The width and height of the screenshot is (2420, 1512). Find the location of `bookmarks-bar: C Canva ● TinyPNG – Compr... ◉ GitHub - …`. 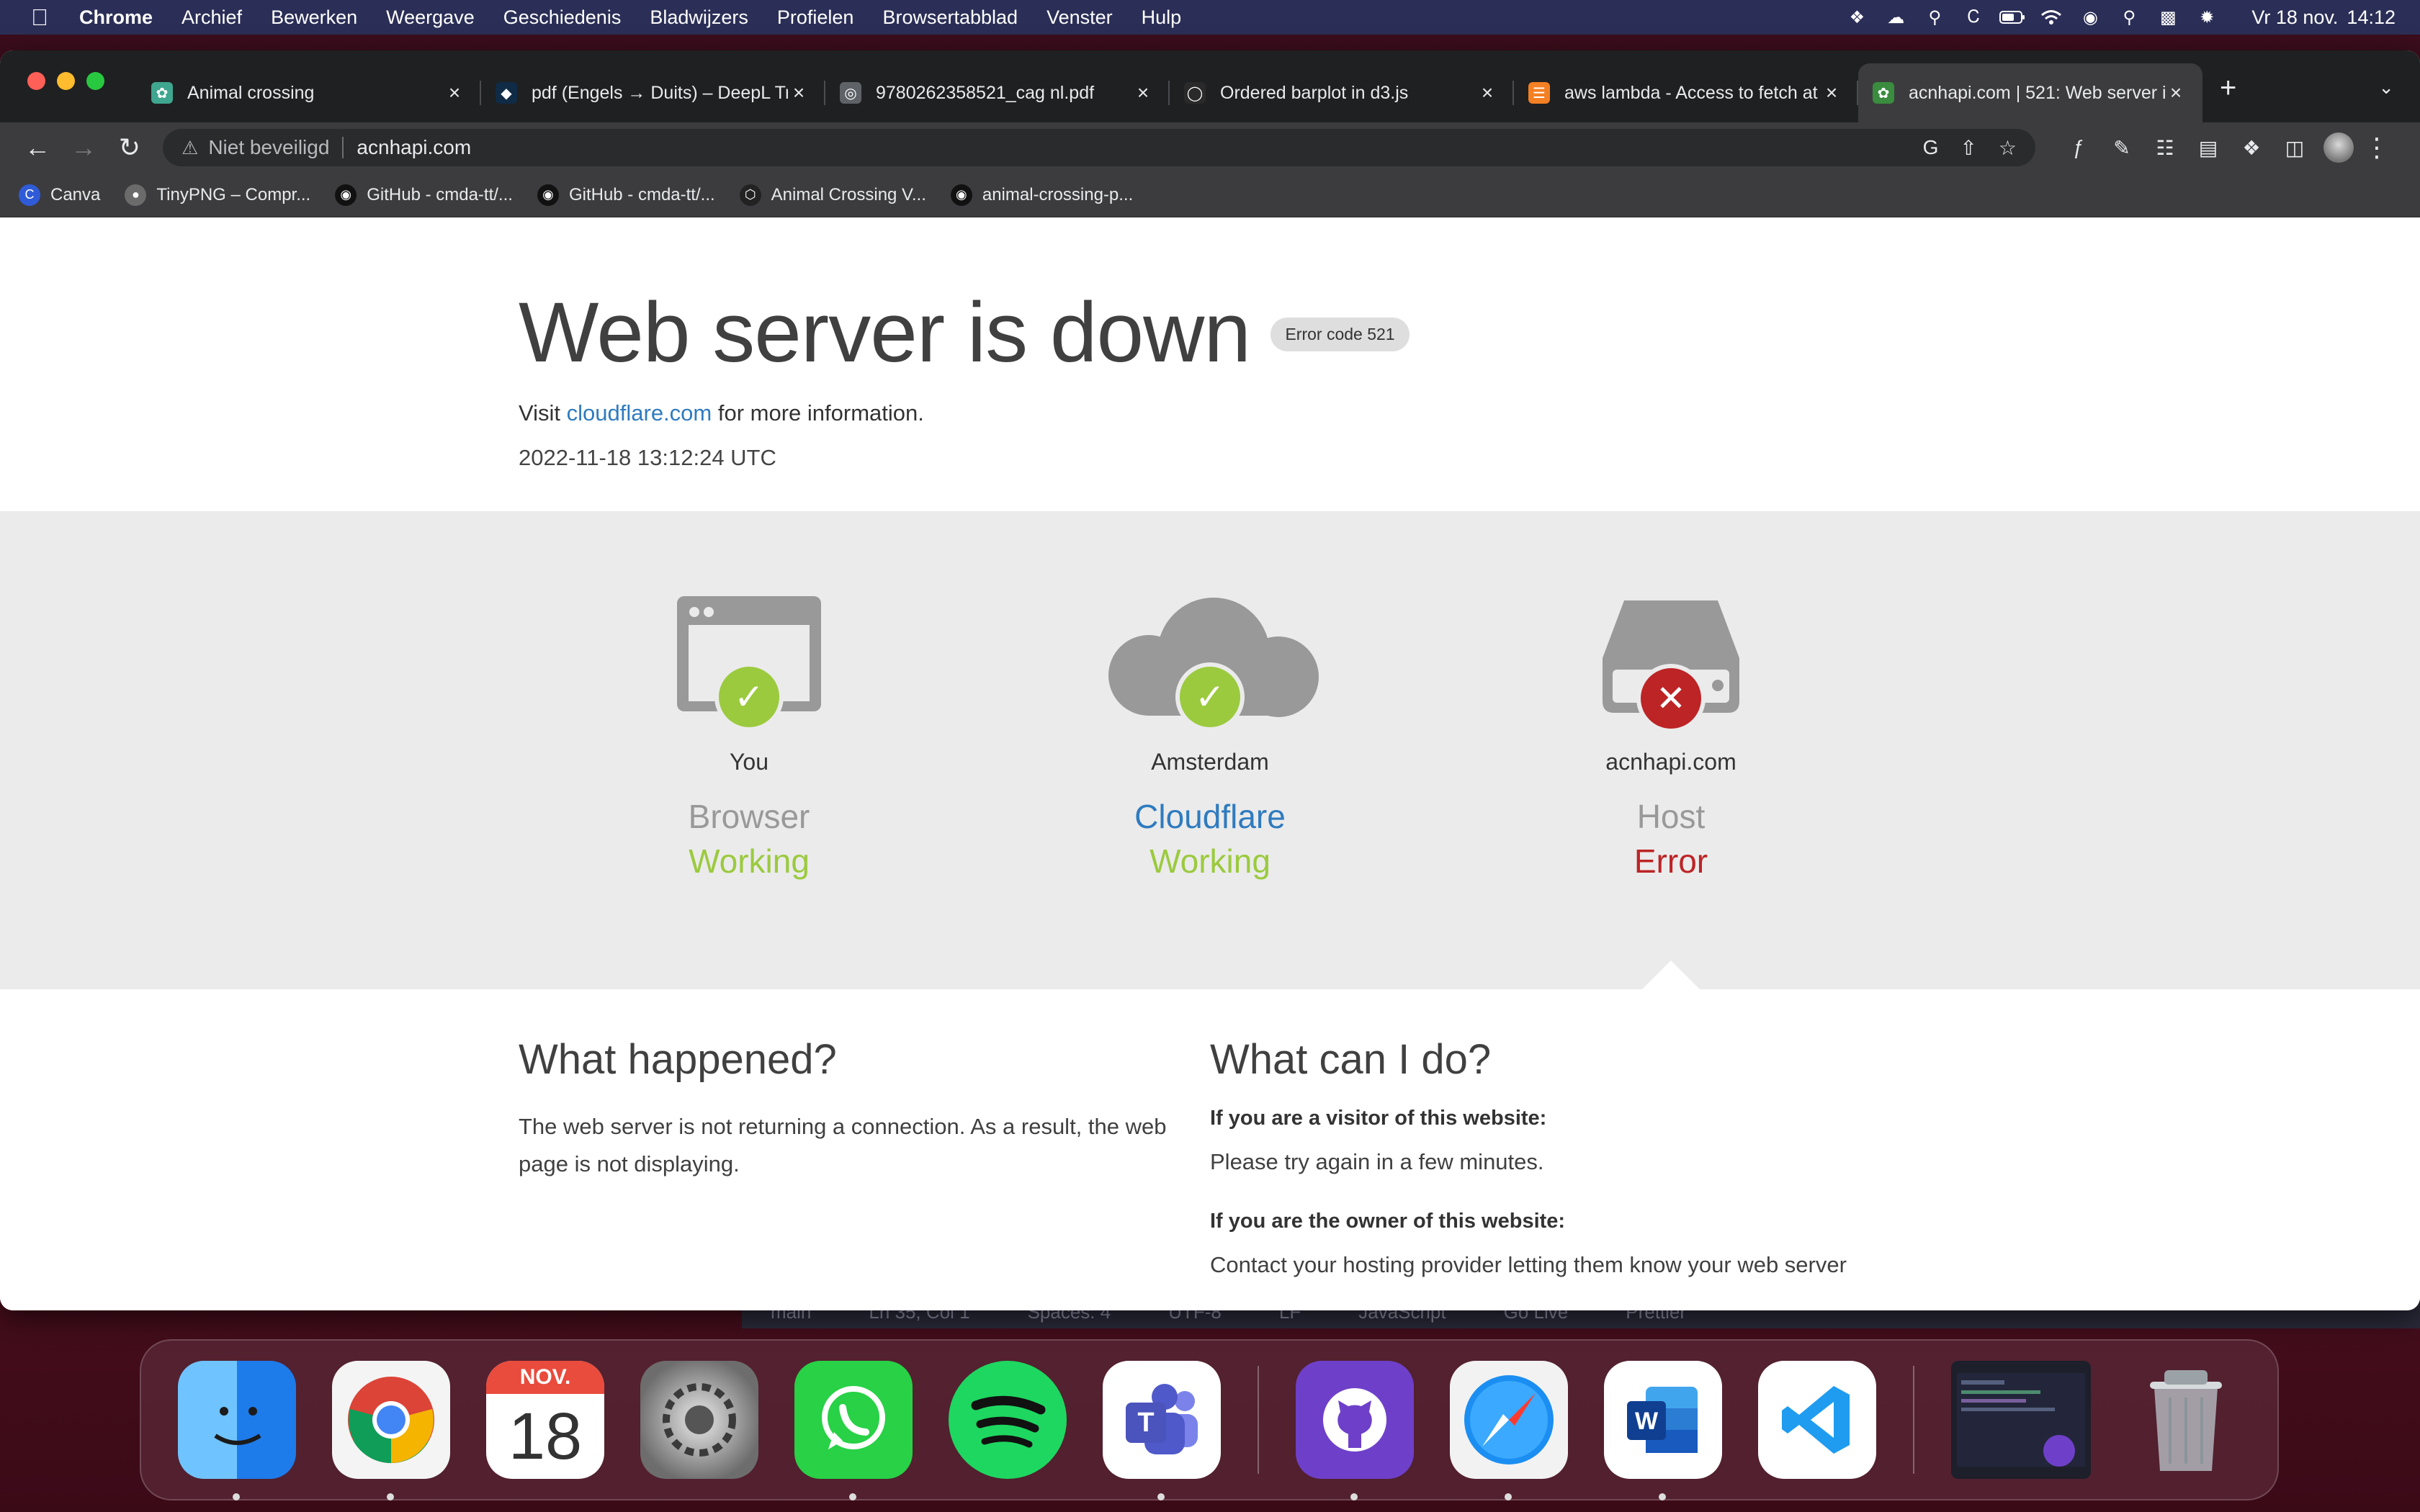

bookmarks-bar: C Canva ● TinyPNG – Compr... ◉ GitHub - … is located at coordinates (1210, 195).